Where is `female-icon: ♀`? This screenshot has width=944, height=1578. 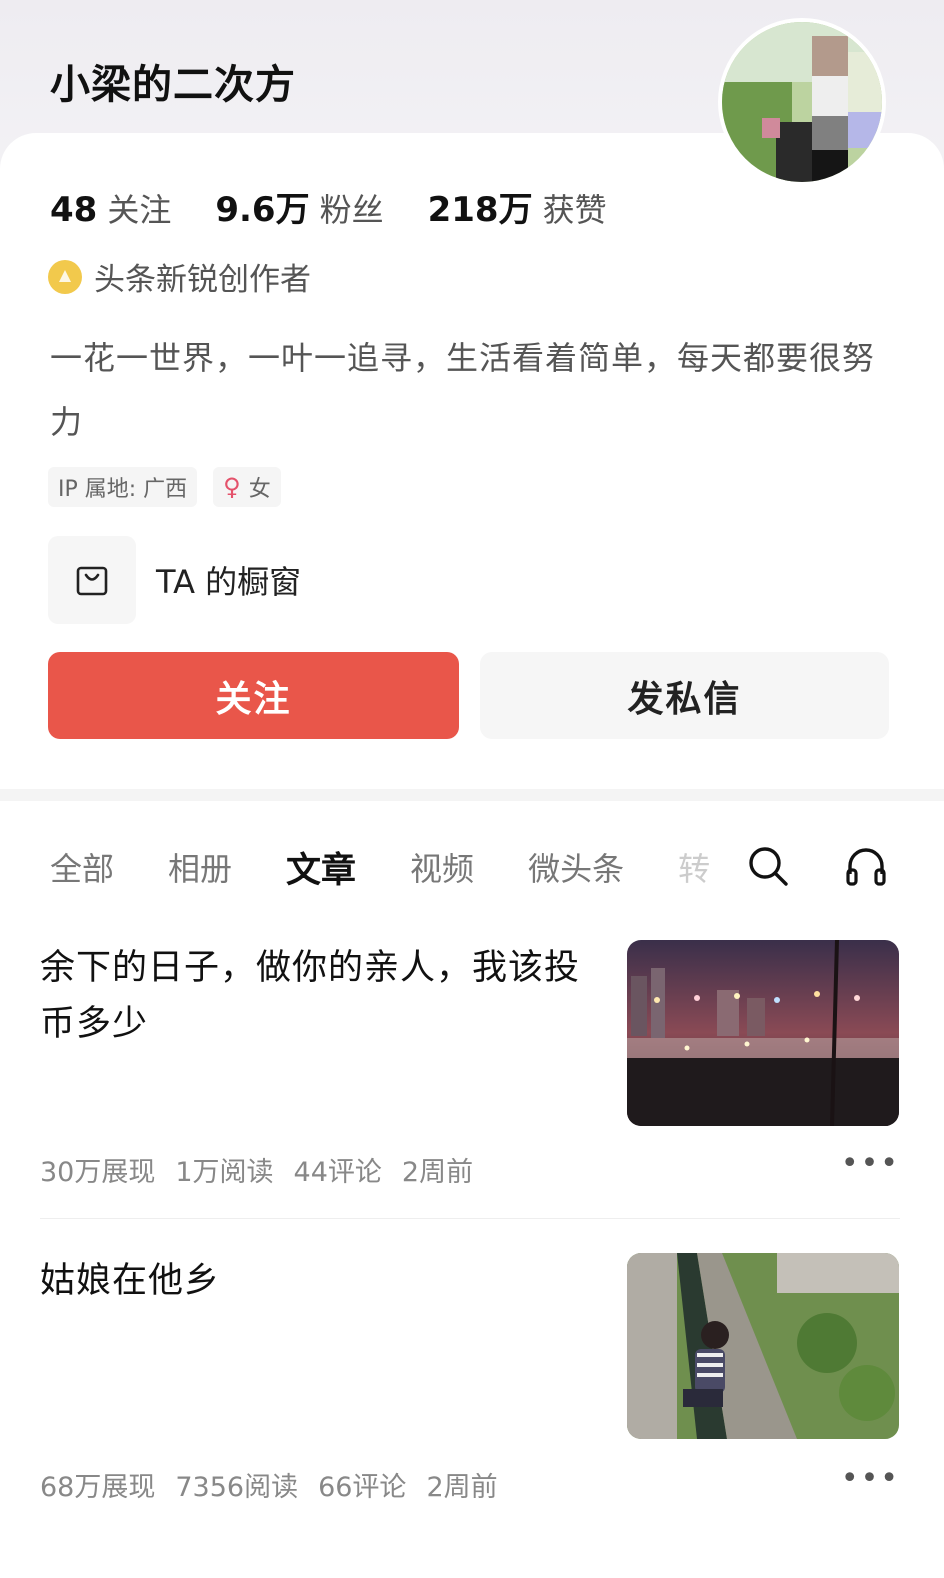
female-icon: ♀ is located at coordinates (232, 487).